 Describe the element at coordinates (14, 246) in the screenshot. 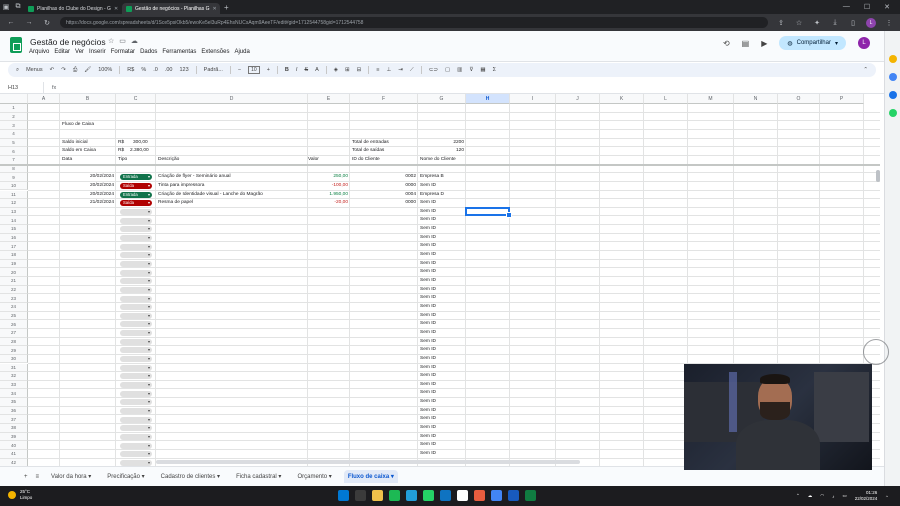

I see `row-header-17: 17` at that location.